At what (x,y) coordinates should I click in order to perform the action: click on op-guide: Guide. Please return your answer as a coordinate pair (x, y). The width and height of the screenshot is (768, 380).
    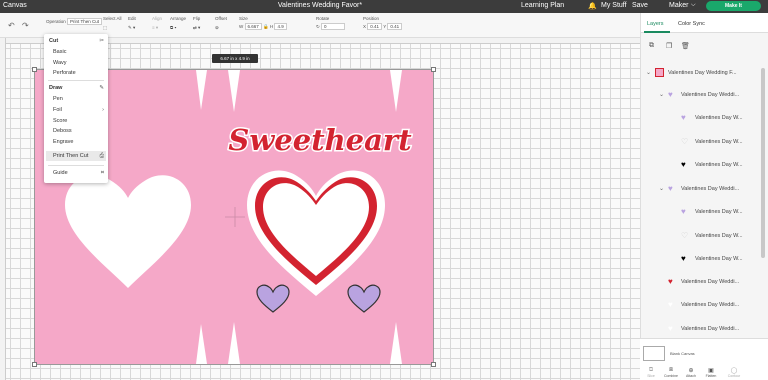
    Looking at the image, I should click on (60, 173).